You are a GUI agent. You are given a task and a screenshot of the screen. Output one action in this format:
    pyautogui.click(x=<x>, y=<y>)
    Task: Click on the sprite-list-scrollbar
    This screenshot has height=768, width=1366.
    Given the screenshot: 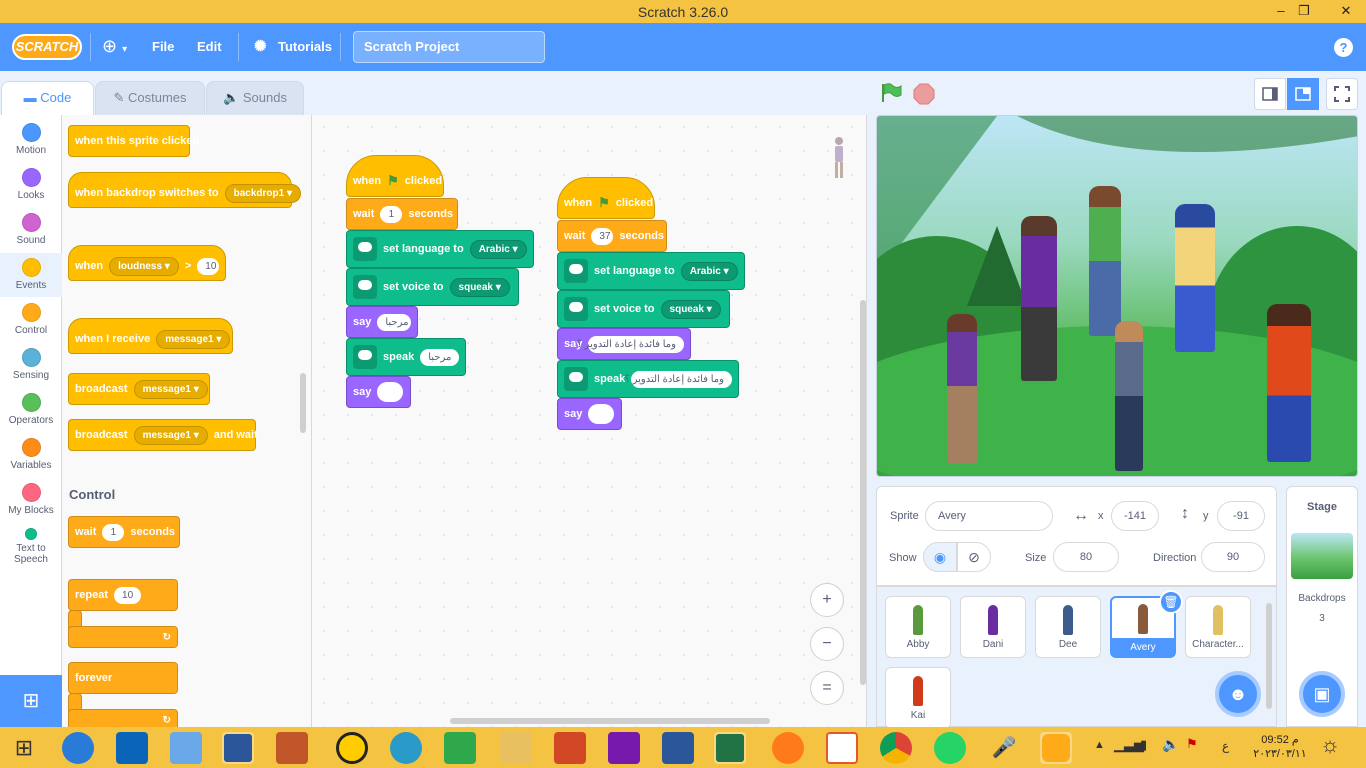 What is the action you would take?
    pyautogui.click(x=1269, y=656)
    